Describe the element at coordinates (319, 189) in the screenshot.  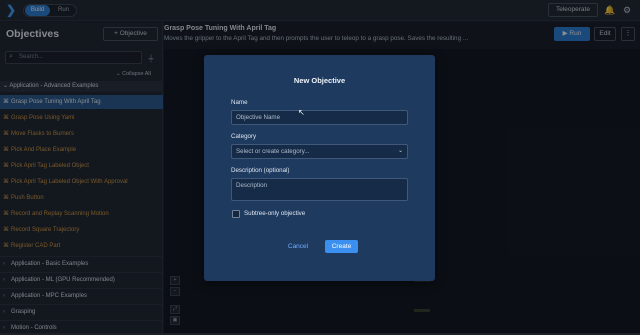
I see `description-field: Description` at that location.